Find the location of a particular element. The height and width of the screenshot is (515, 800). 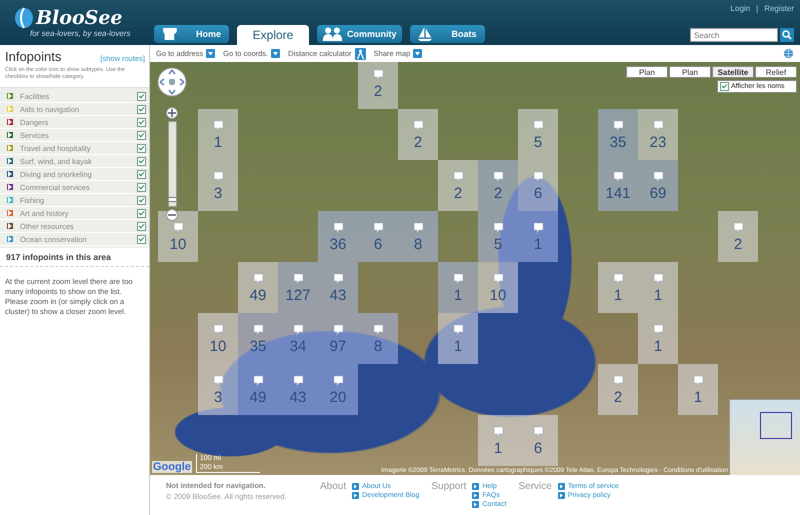

plus-icon is located at coordinates (172, 113).